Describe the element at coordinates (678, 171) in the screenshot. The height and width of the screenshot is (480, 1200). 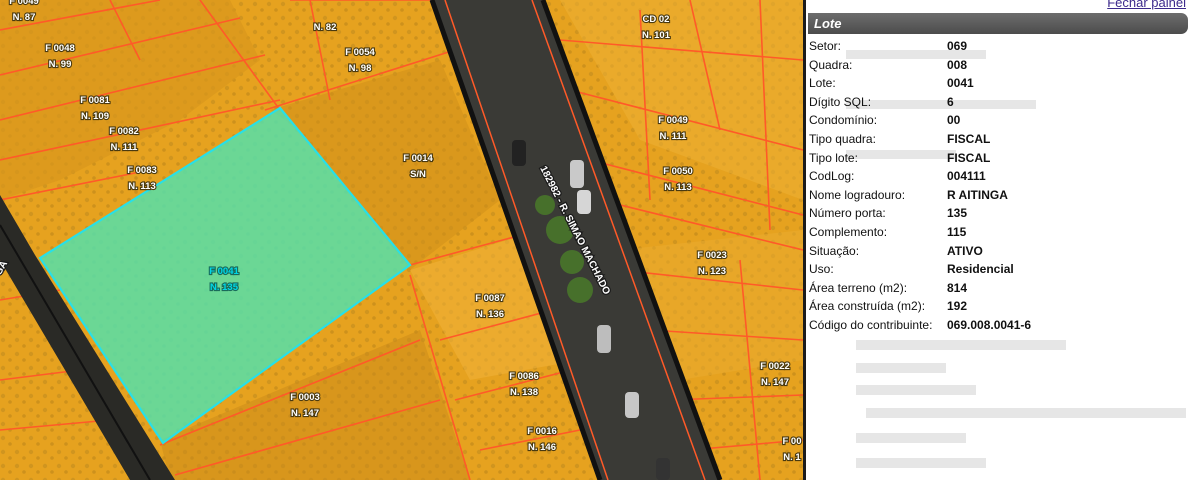
I see `lot-code-label: F 0050` at that location.